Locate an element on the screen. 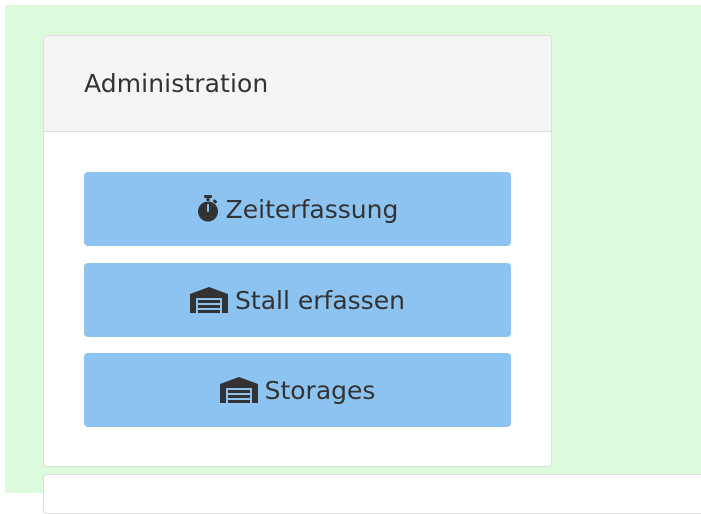 The width and height of the screenshot is (701, 514). zeiterfassung-label: Zeiterfassung is located at coordinates (312, 209).